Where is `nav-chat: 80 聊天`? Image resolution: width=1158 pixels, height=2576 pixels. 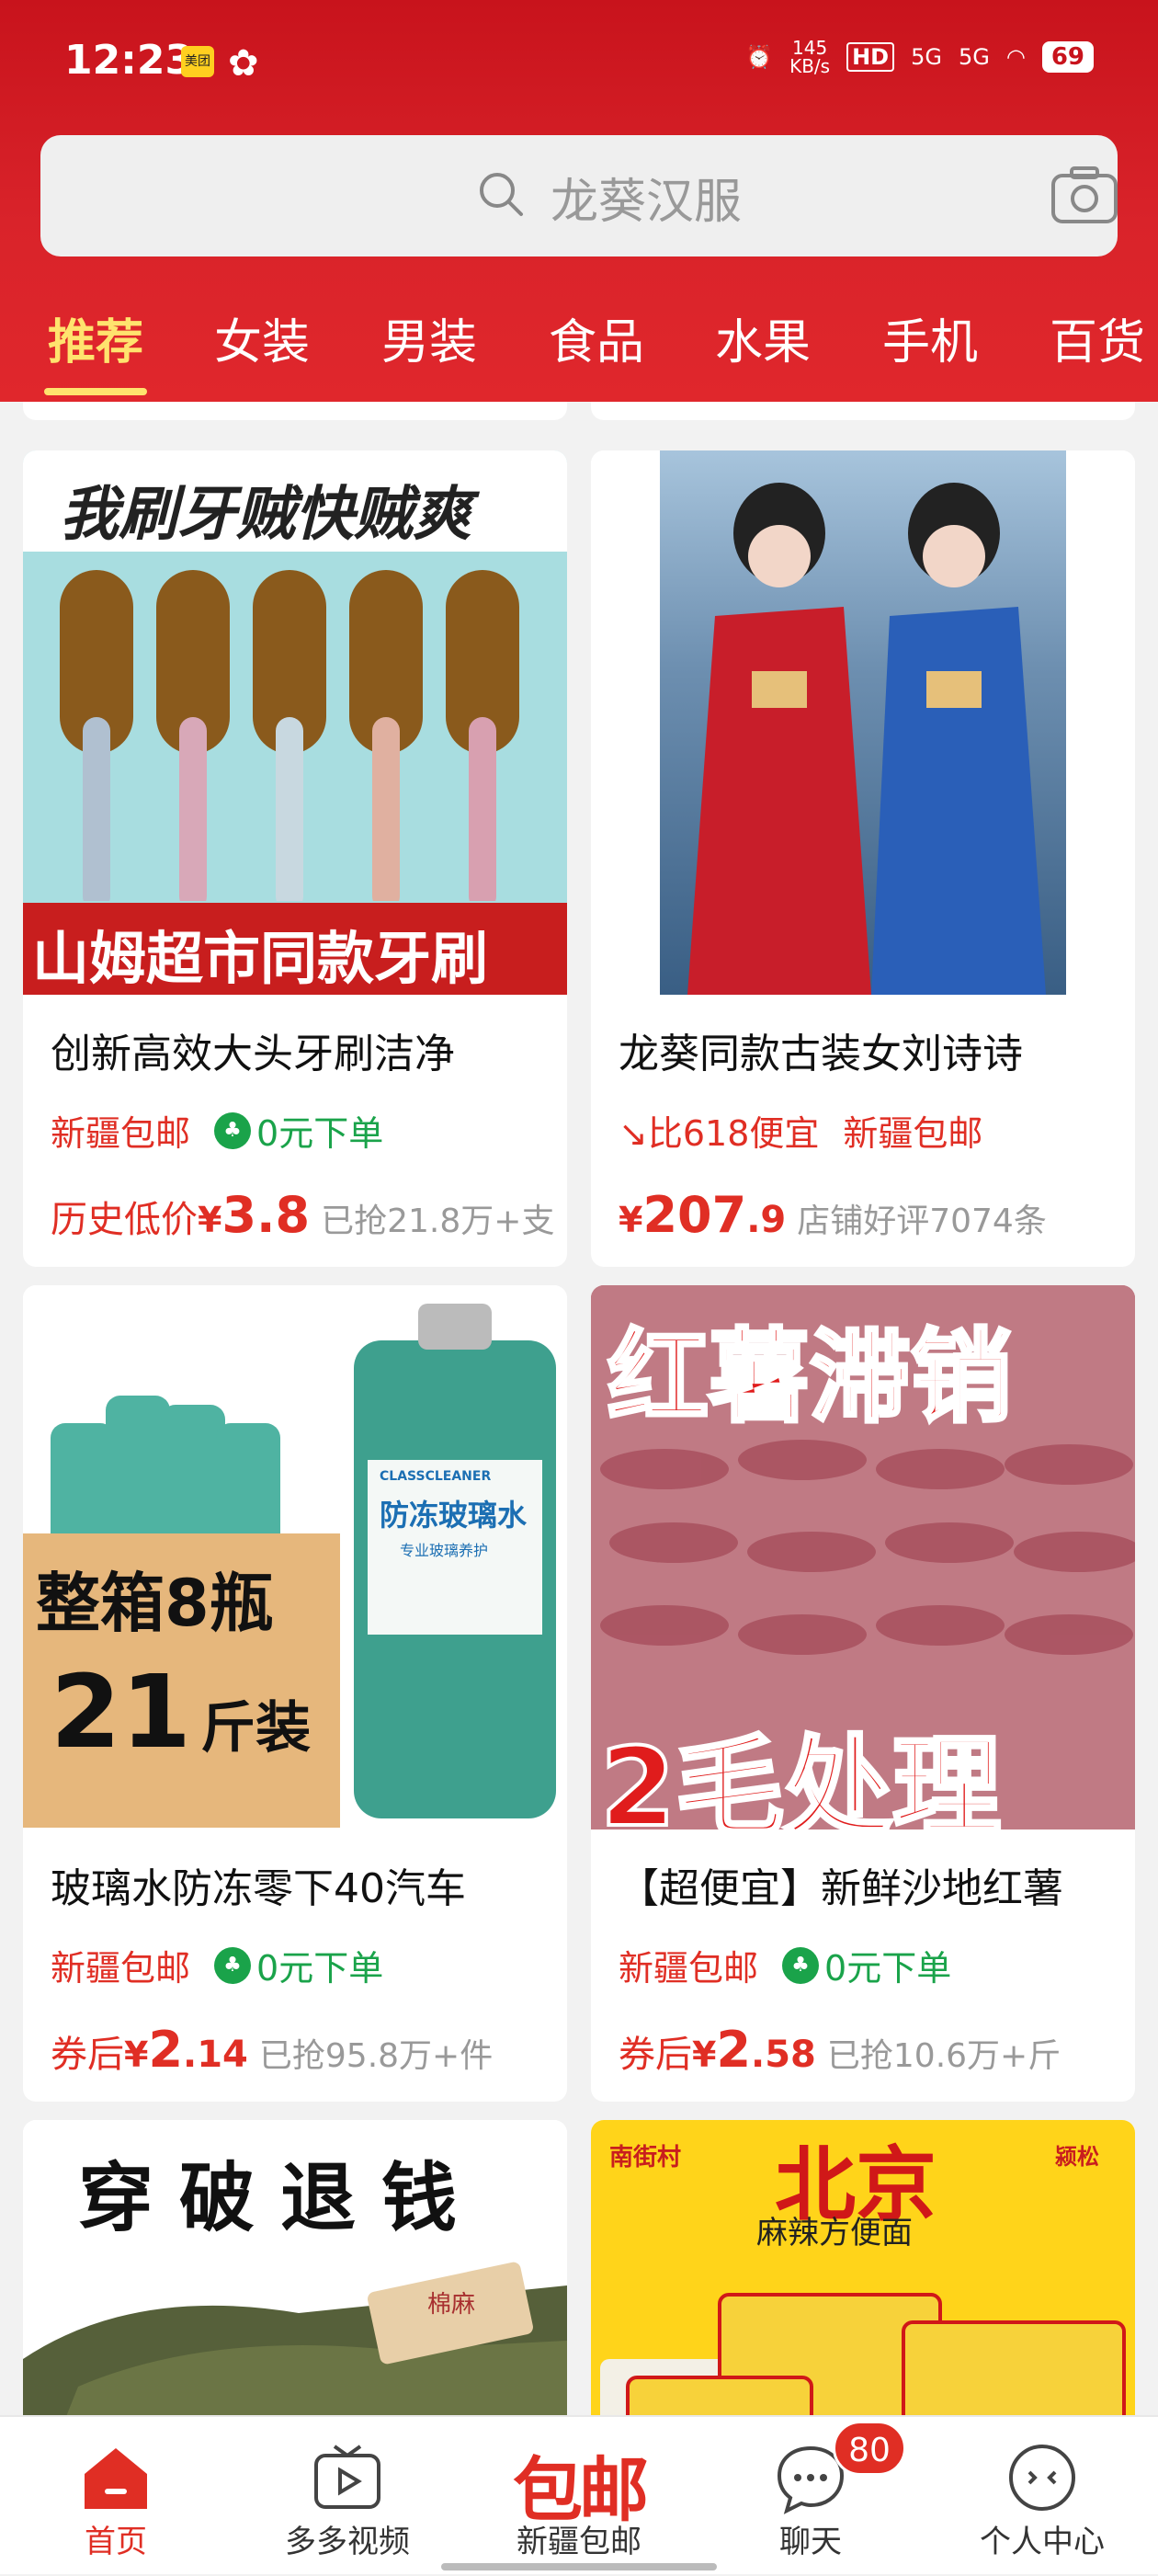
nav-chat: 80 聊天 is located at coordinates (810, 2496).